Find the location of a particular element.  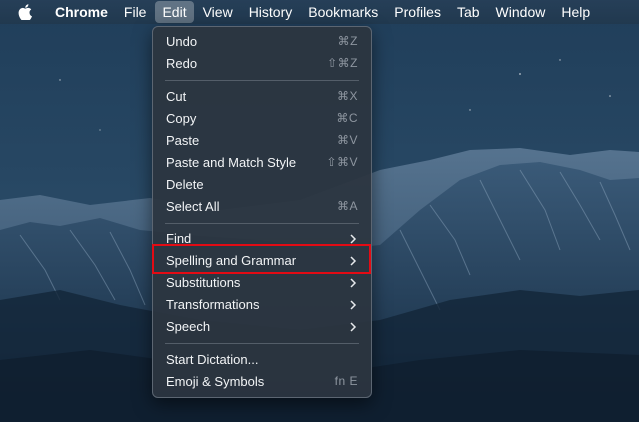

shortcut-label: ⇧⌘V is located at coordinates (342, 162).